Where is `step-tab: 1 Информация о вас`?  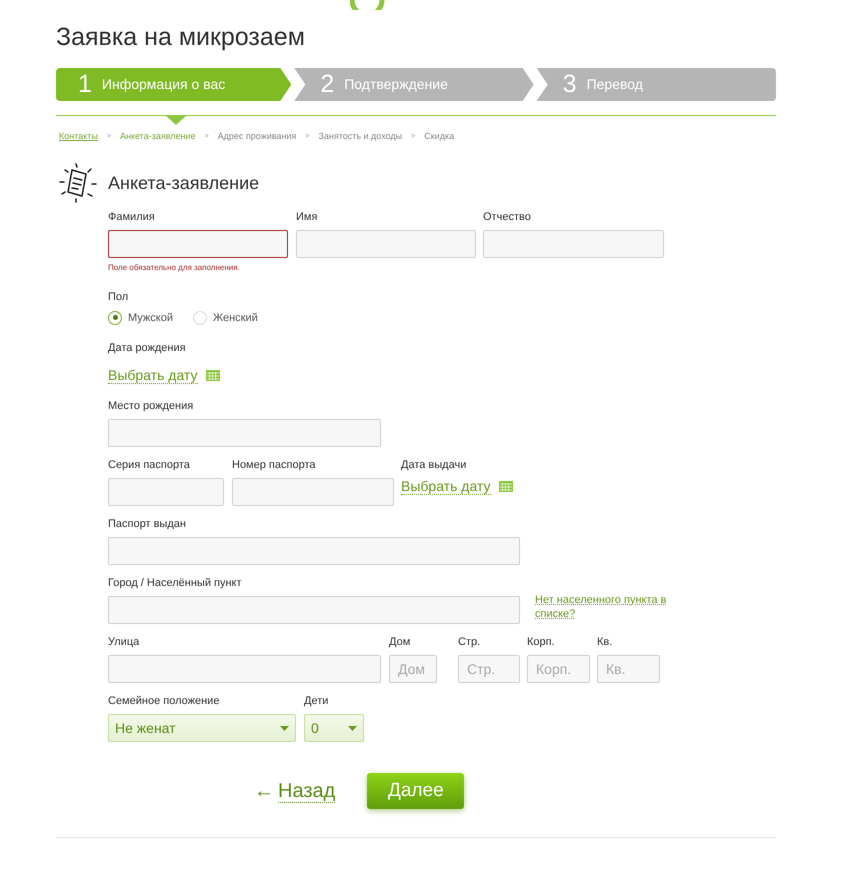
step-tab: 1 Информация о вас is located at coordinates (174, 84).